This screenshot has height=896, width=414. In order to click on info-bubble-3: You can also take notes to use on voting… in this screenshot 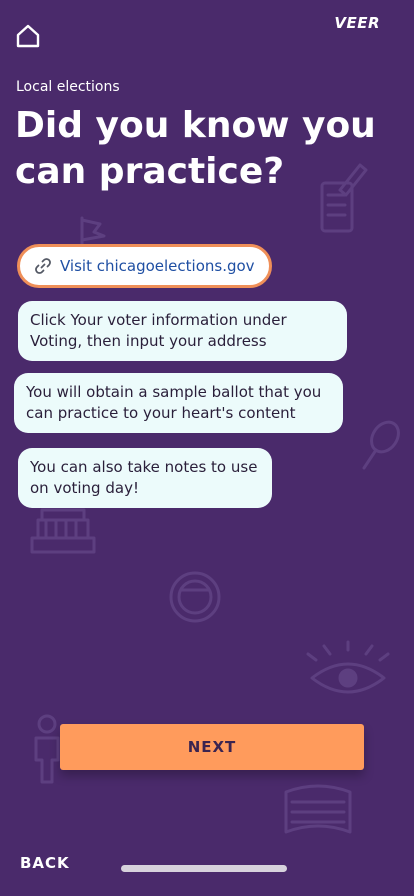, I will do `click(145, 478)`.